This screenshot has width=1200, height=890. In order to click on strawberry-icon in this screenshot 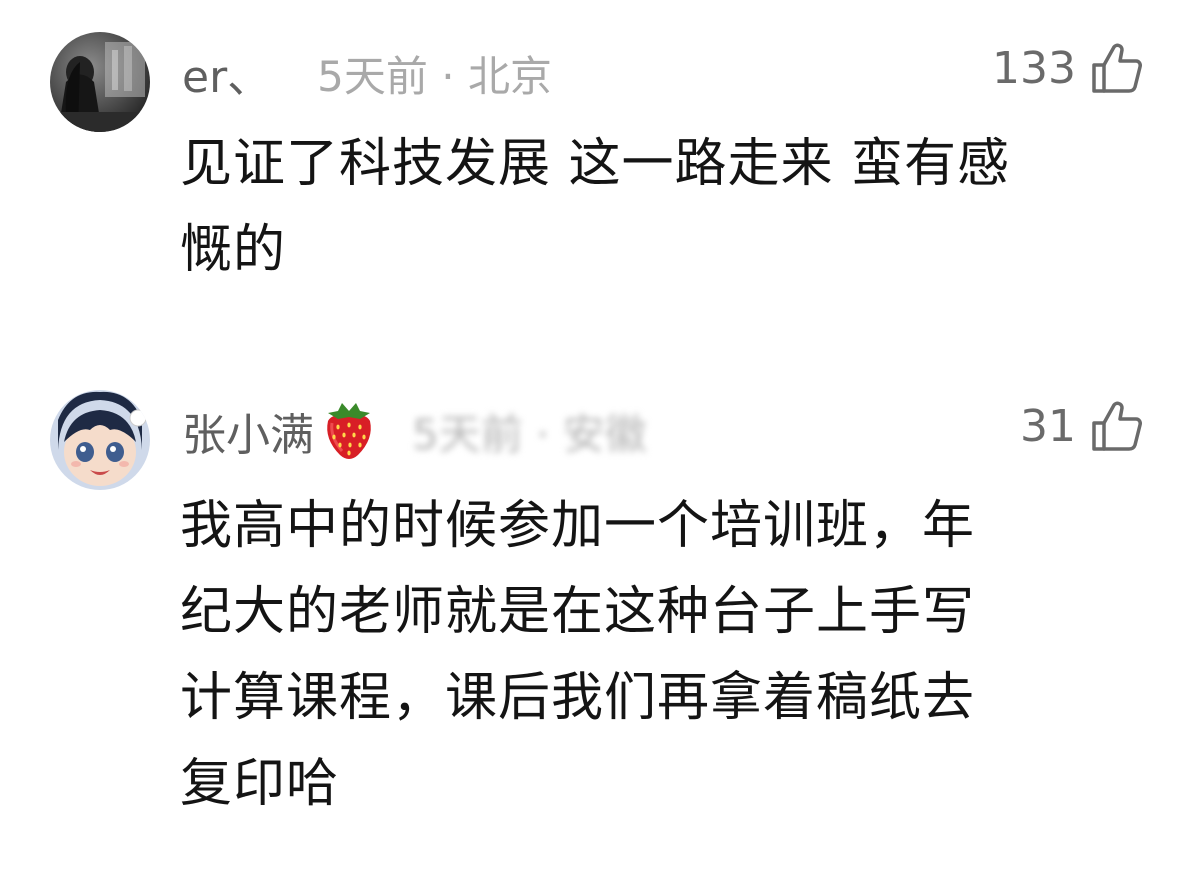, I will do `click(349, 431)`.